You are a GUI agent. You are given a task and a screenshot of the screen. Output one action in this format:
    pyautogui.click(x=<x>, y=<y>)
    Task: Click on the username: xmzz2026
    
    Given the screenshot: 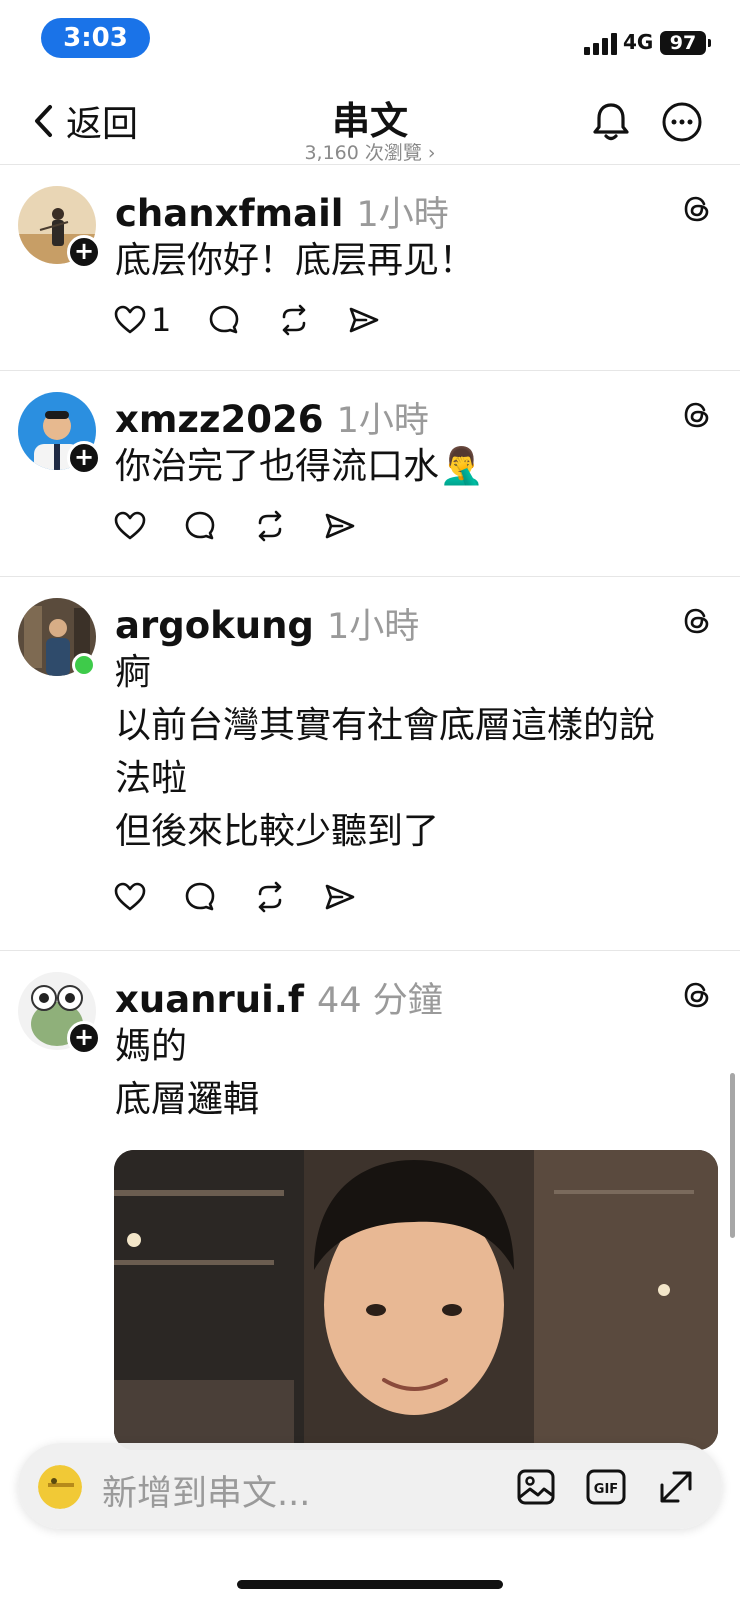 What is the action you would take?
    pyautogui.click(x=219, y=419)
    